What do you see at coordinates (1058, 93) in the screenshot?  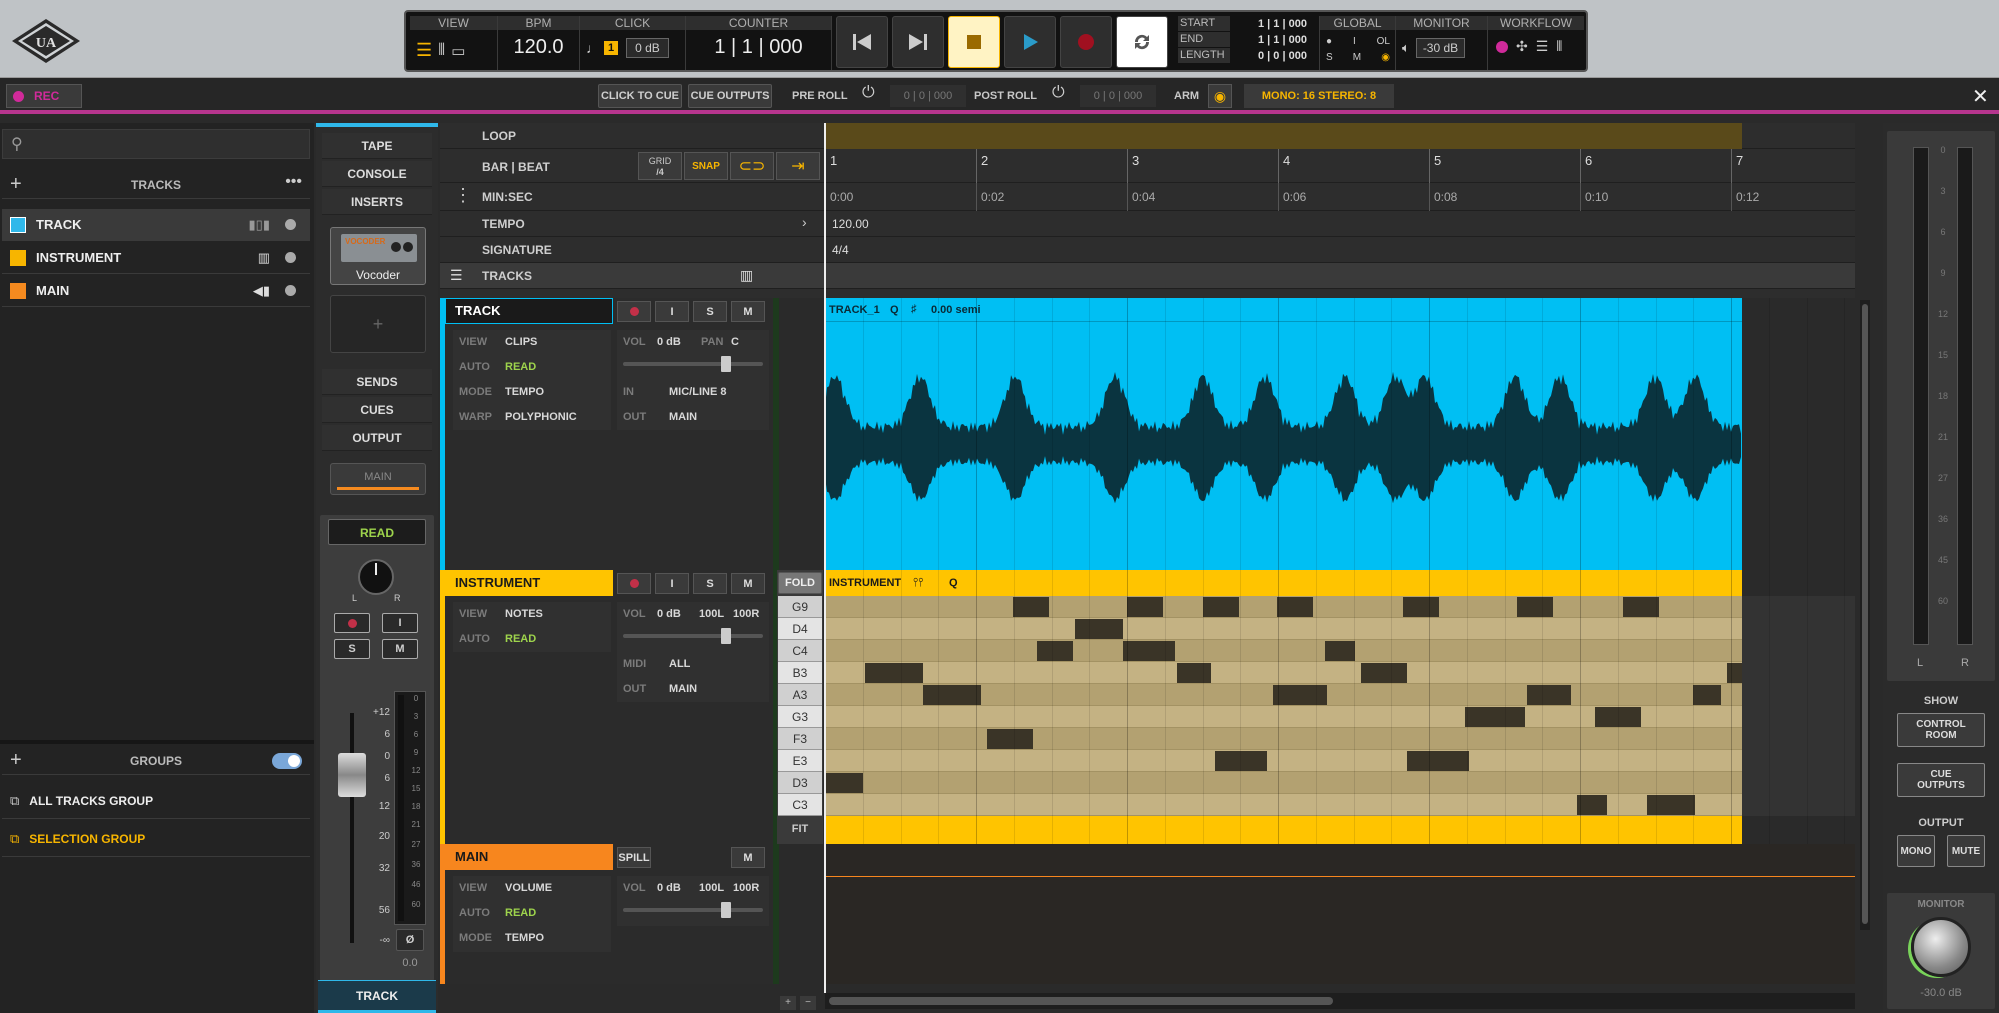 I see `post-roll-power-icon: ⏻` at bounding box center [1058, 93].